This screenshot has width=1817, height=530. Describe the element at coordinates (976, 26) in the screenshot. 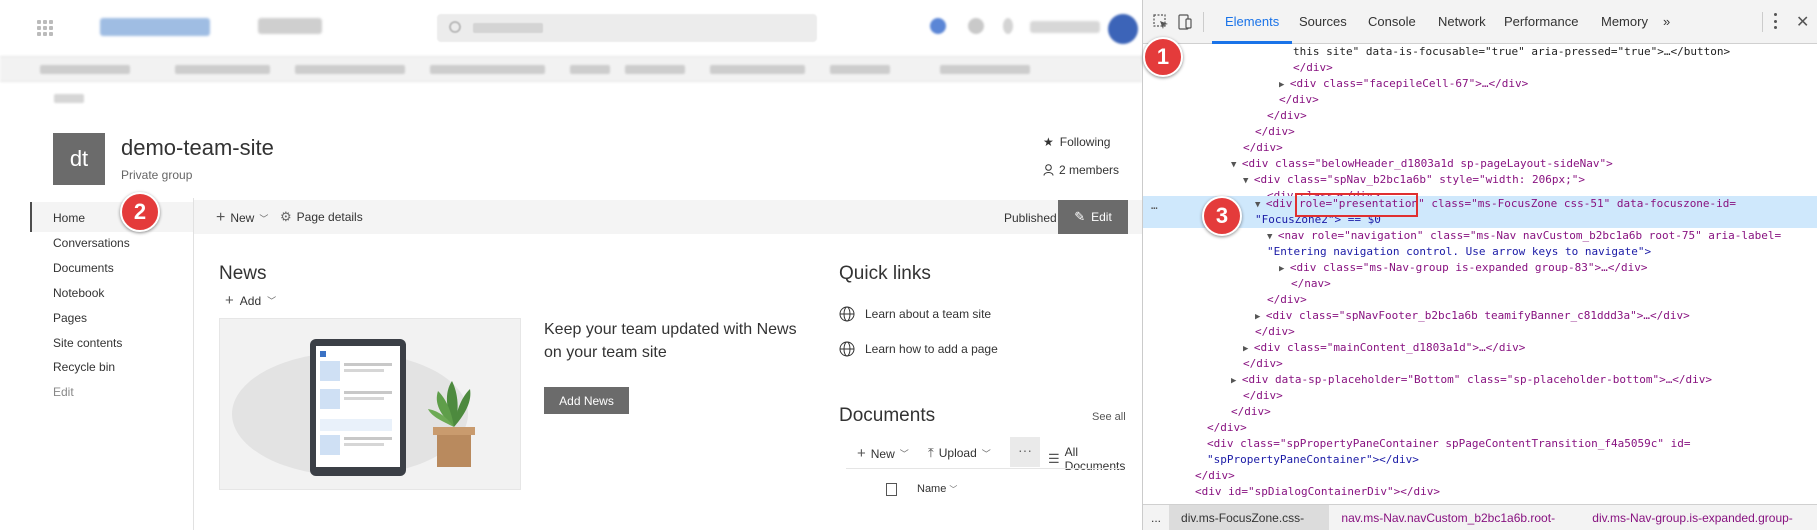

I see `gear-icon` at that location.